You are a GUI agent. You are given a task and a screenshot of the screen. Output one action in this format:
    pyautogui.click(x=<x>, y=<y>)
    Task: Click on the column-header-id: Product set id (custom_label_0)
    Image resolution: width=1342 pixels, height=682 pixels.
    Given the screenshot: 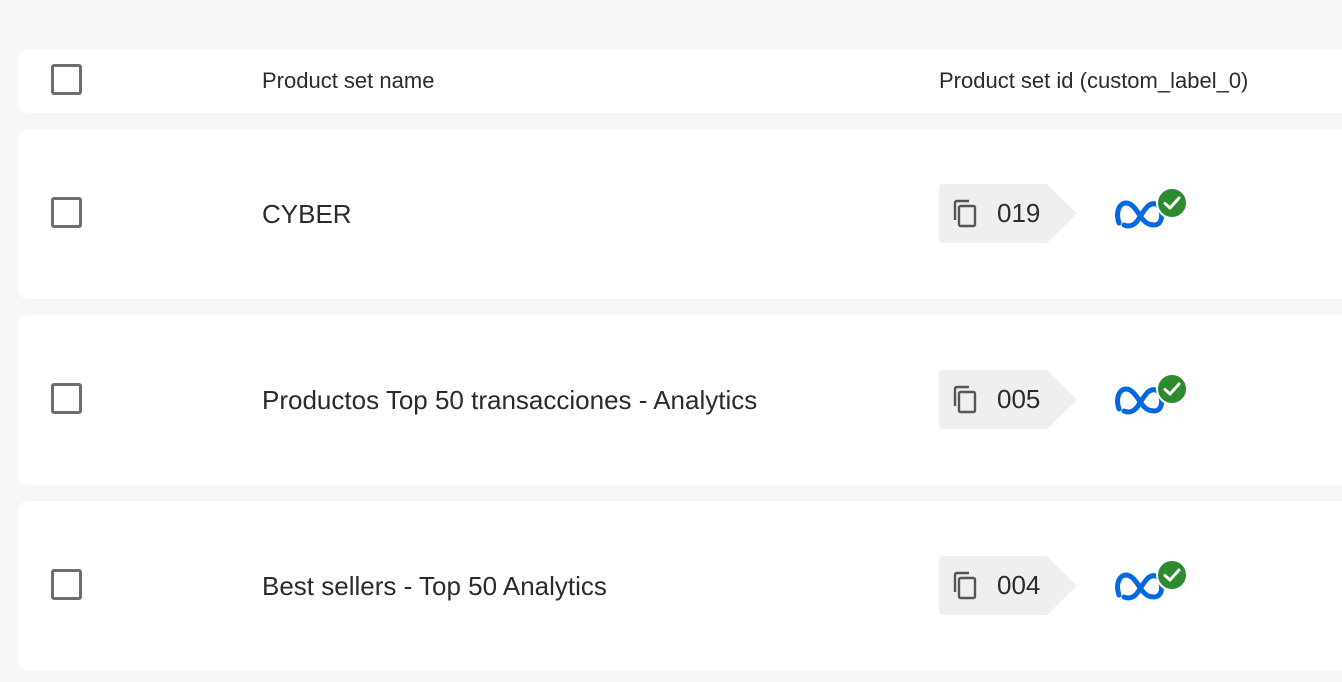 What is the action you would take?
    pyautogui.click(x=1093, y=81)
    